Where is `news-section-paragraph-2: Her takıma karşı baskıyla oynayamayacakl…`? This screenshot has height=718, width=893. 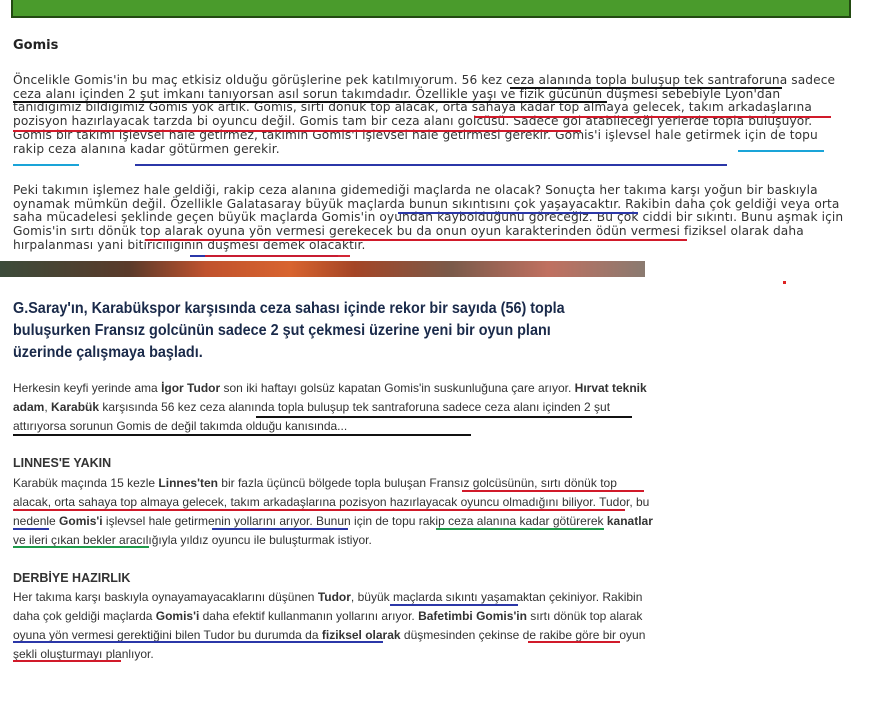
news-section-paragraph-2: Her takıma karşı baskıyla oynayamayacakl… is located at coordinates (333, 626).